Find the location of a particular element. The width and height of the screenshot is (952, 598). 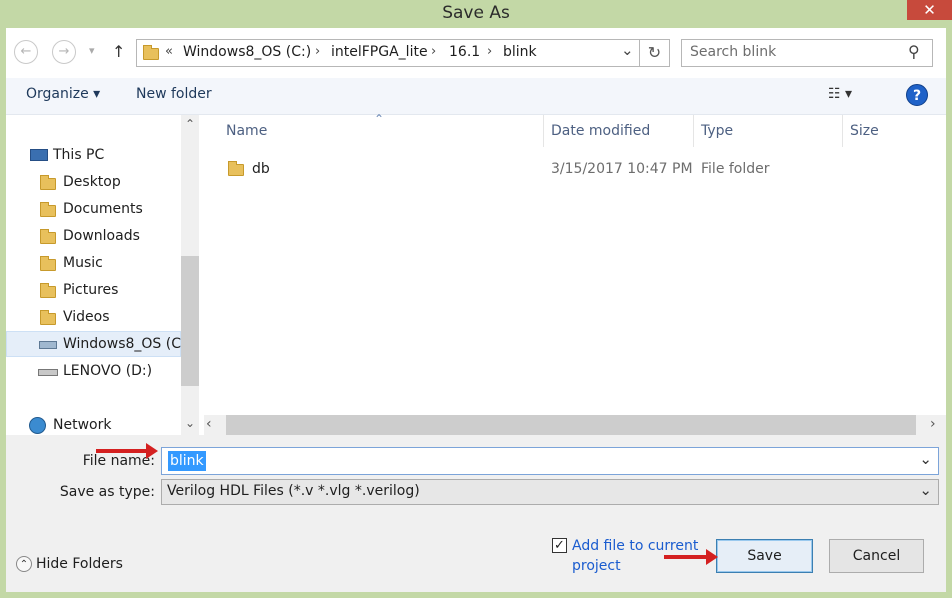

sidebar-item-label: Network is located at coordinates (82, 425).